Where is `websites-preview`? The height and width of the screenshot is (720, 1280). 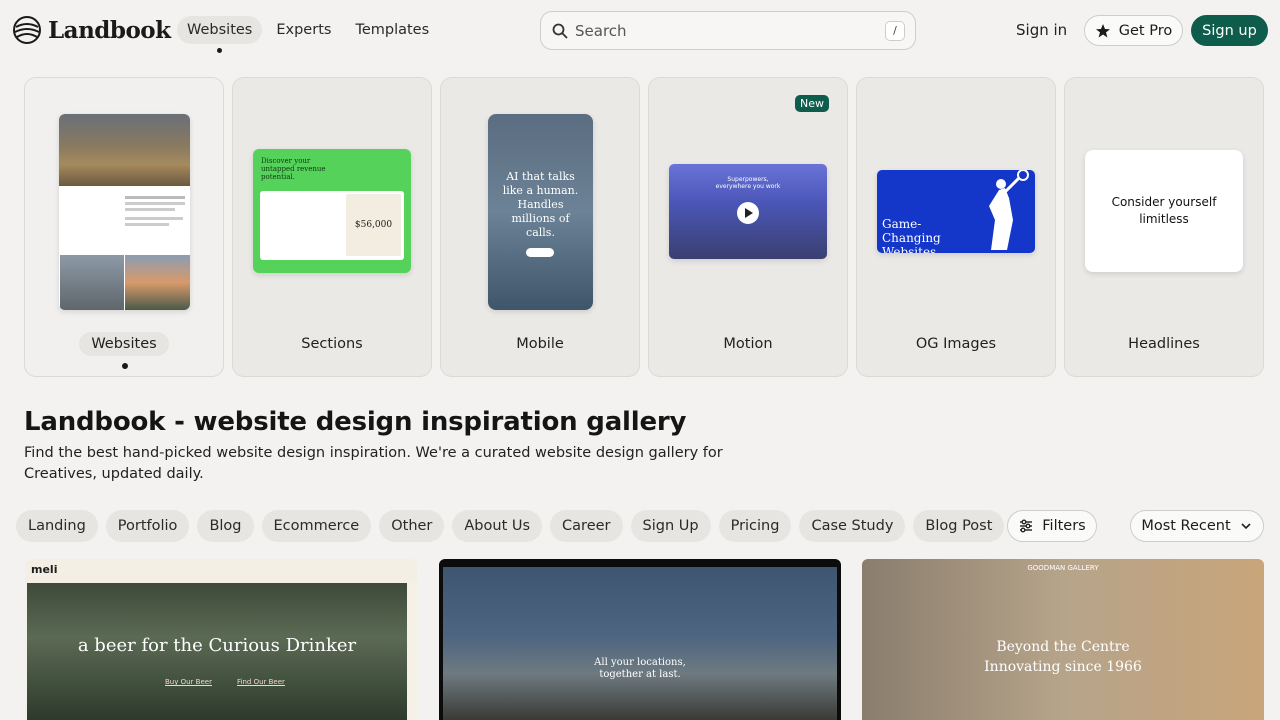 websites-preview is located at coordinates (124, 212).